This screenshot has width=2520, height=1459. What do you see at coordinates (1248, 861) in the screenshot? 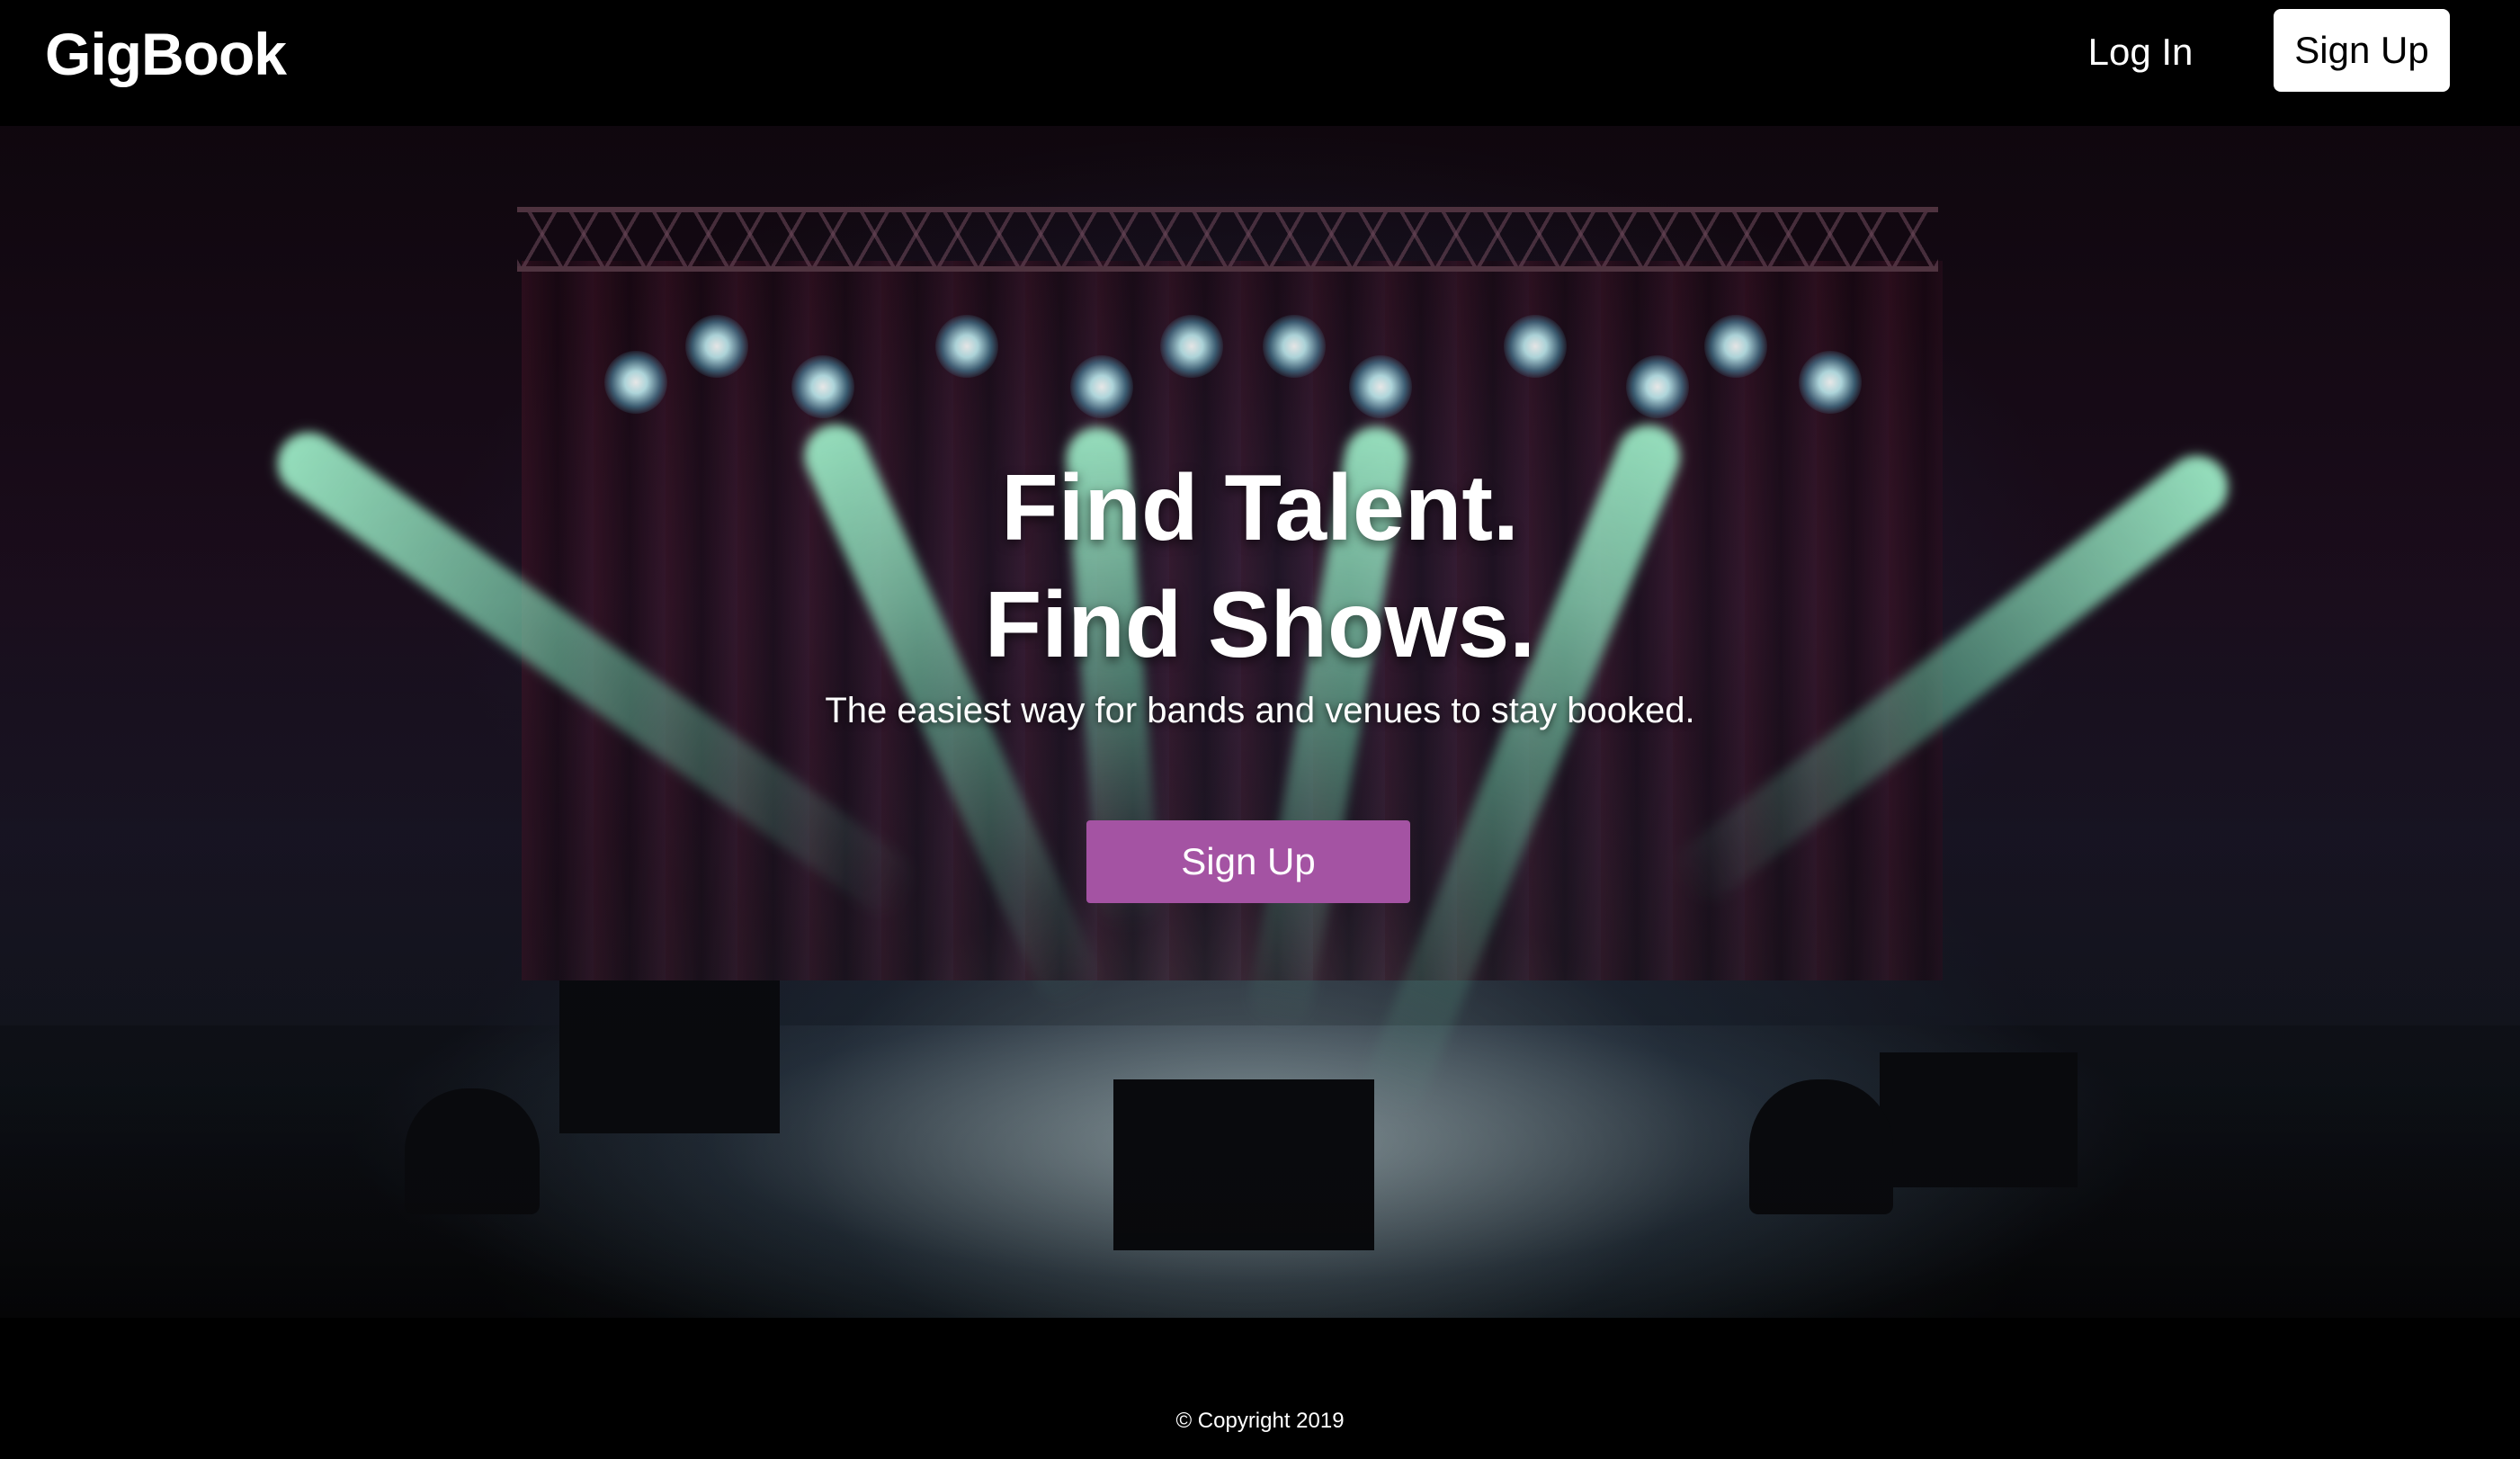
I see `signup-button-hero: Sign Up` at bounding box center [1248, 861].